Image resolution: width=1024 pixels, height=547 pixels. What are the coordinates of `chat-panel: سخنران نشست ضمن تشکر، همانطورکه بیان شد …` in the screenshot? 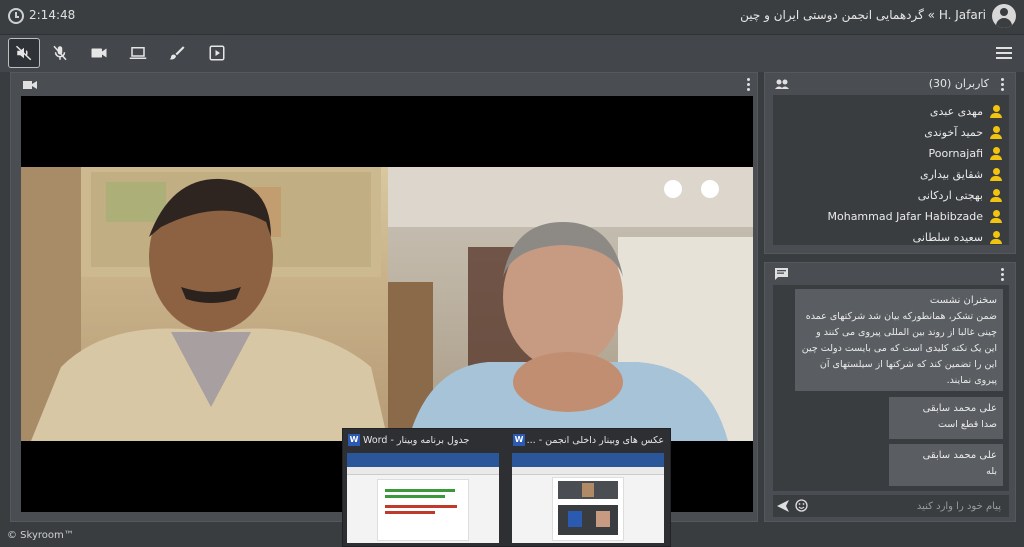 It's located at (890, 392).